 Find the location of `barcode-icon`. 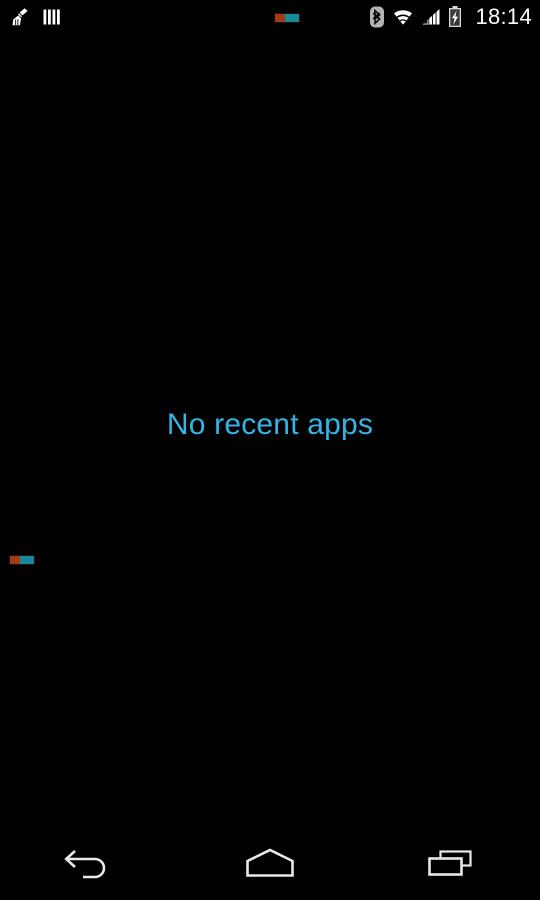

barcode-icon is located at coordinates (52, 17).